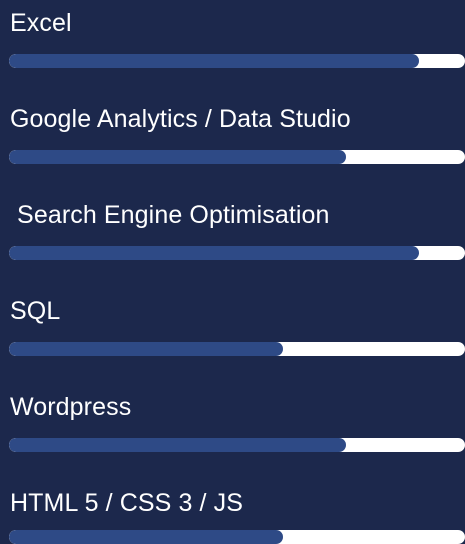 The height and width of the screenshot is (544, 465). What do you see at coordinates (126, 503) in the screenshot?
I see `skill-label: HTML 5 / CSS 3 / JS` at bounding box center [126, 503].